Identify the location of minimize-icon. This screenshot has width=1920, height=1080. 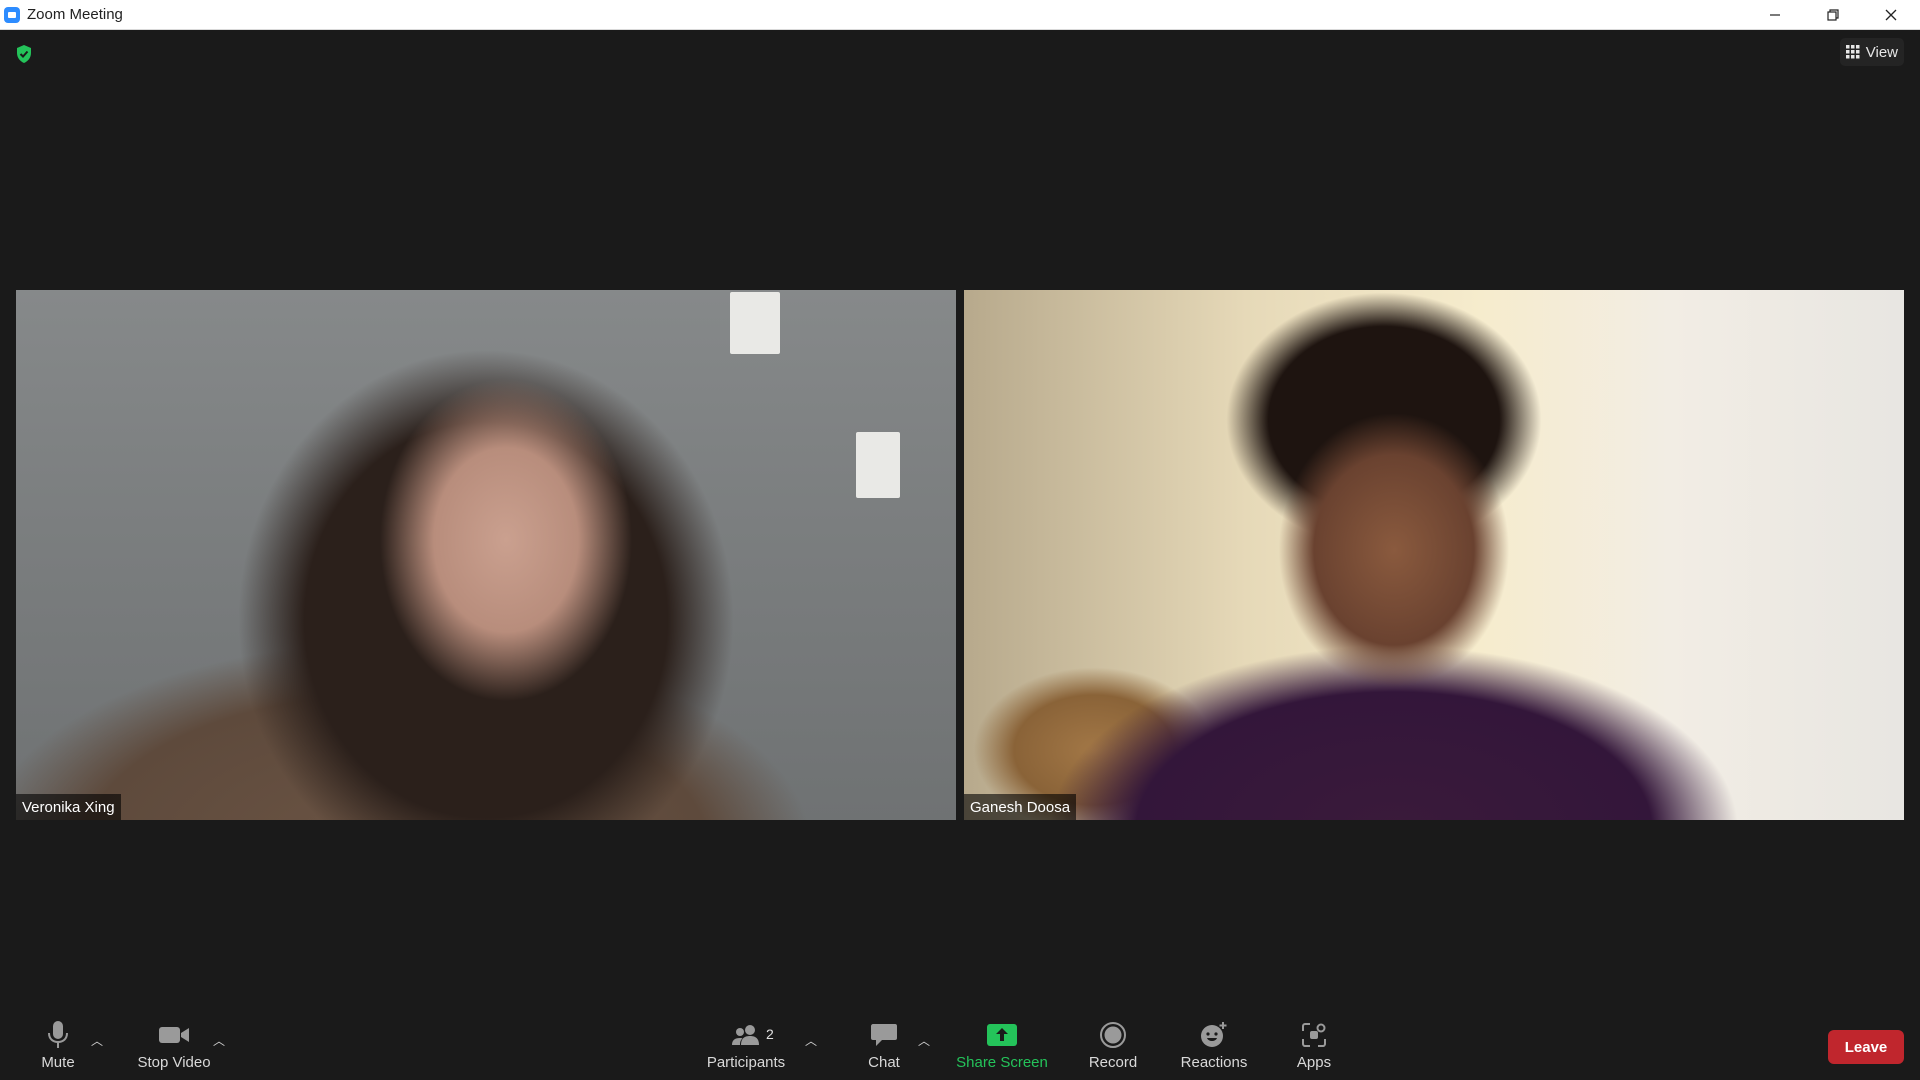
(1775, 14).